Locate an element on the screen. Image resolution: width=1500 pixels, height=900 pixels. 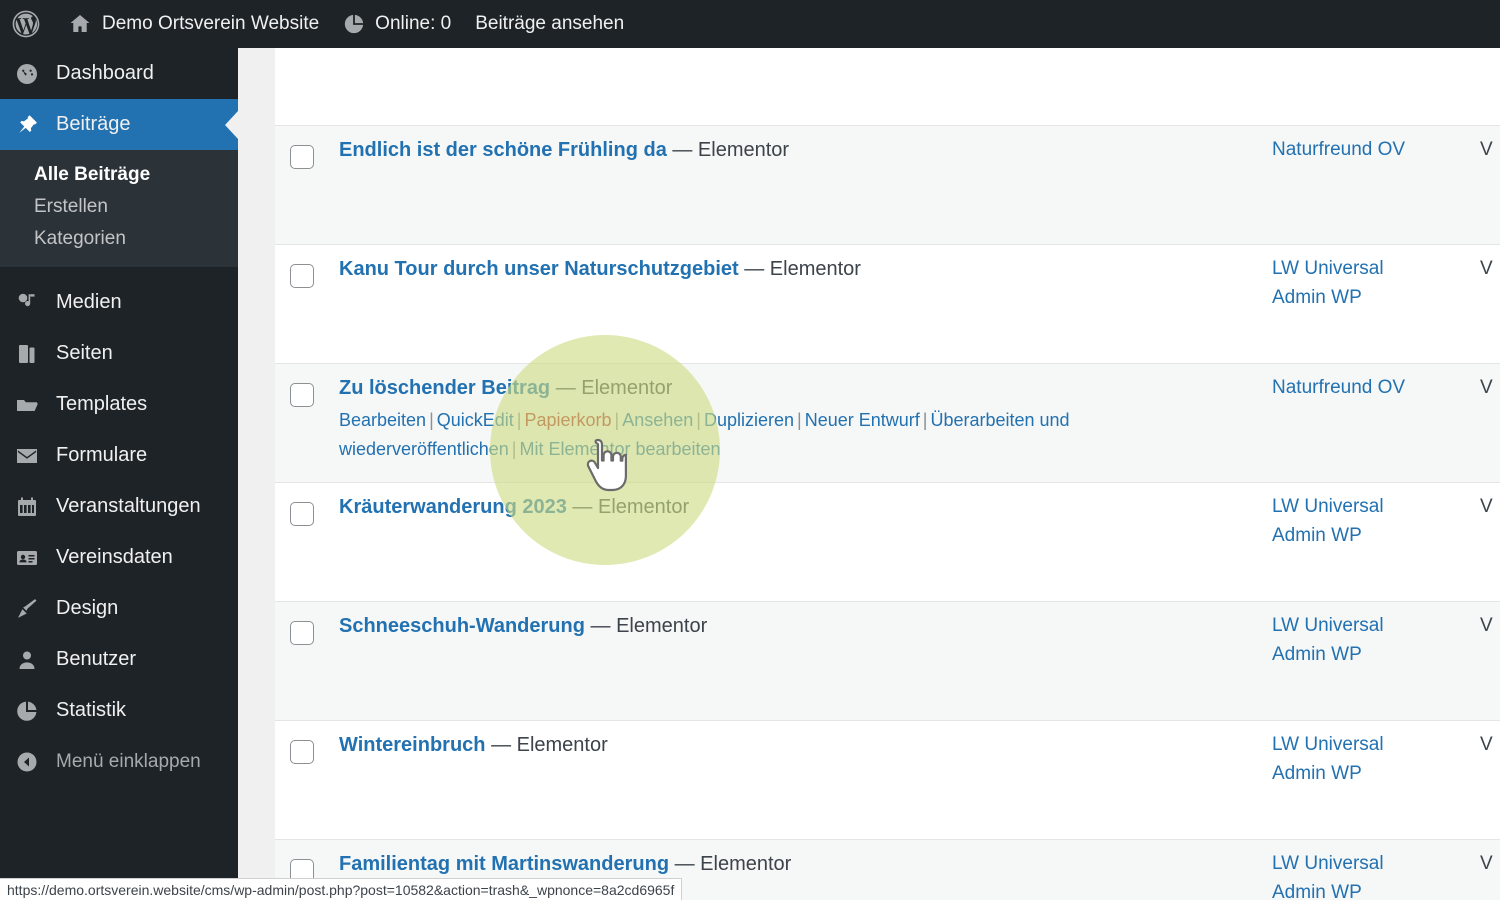
online-counter: Online: 0 is located at coordinates (397, 24).